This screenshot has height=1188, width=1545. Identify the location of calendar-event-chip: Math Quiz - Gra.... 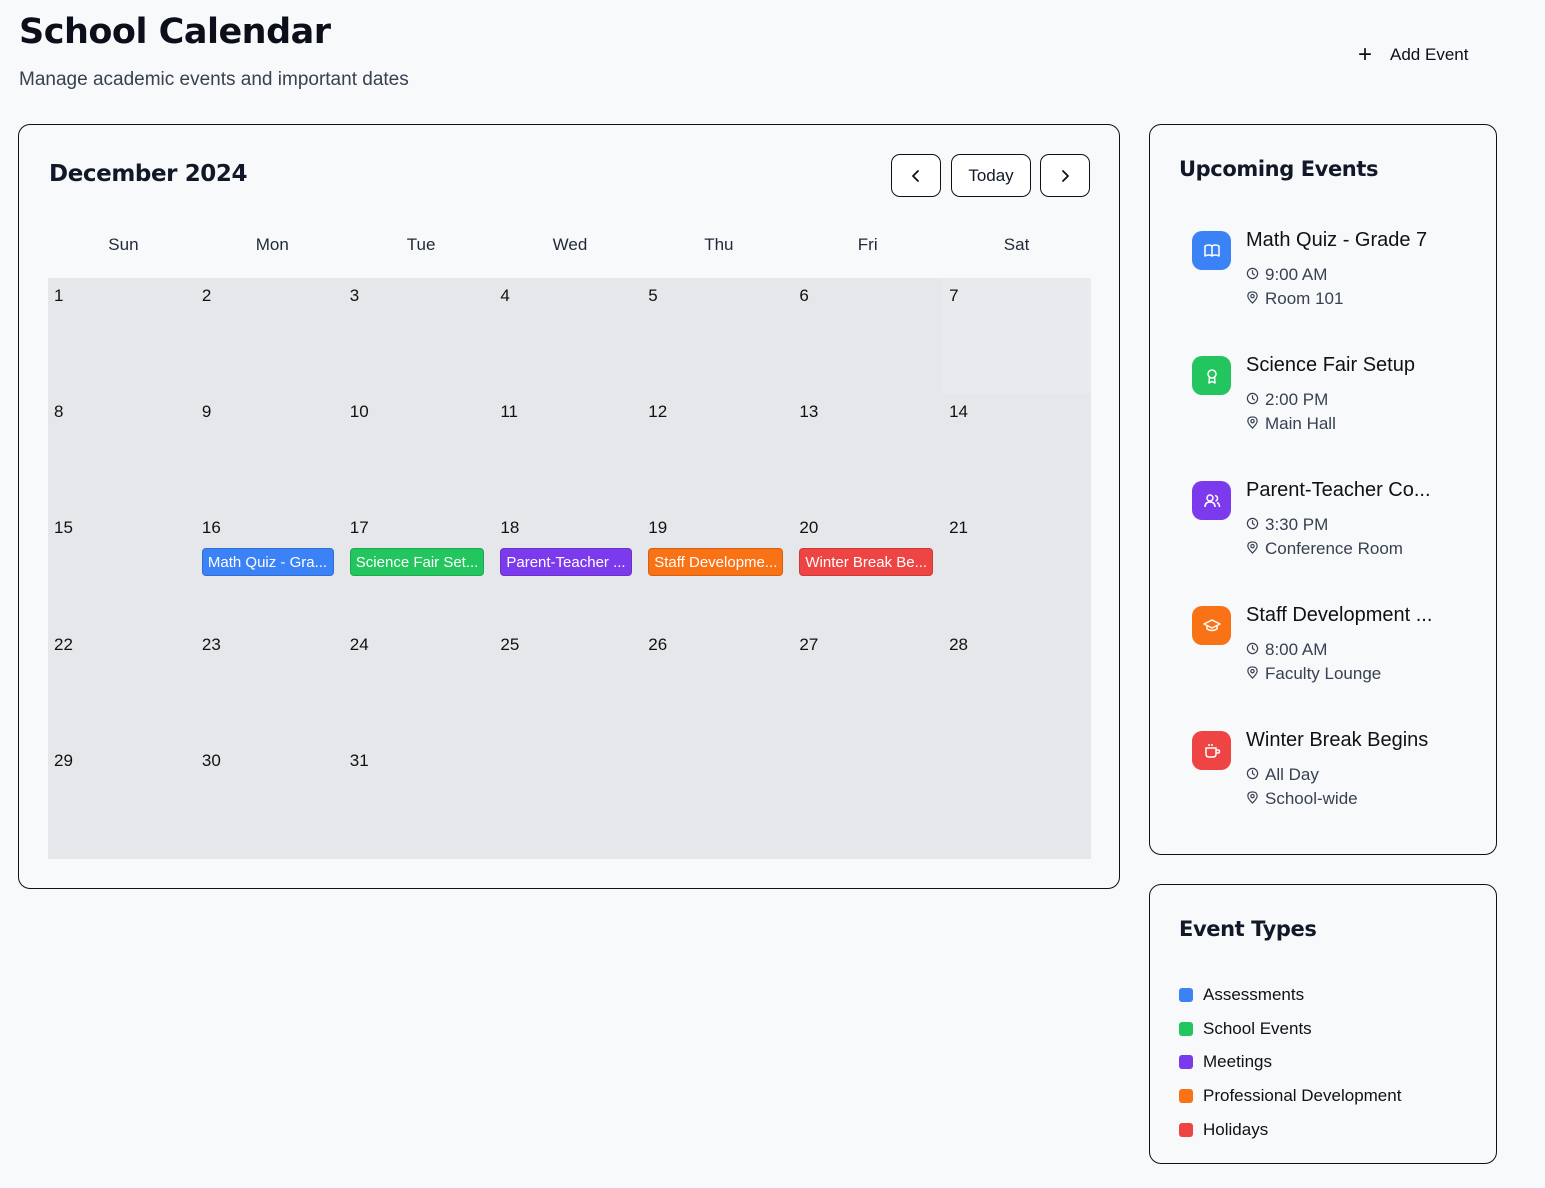
(267, 562).